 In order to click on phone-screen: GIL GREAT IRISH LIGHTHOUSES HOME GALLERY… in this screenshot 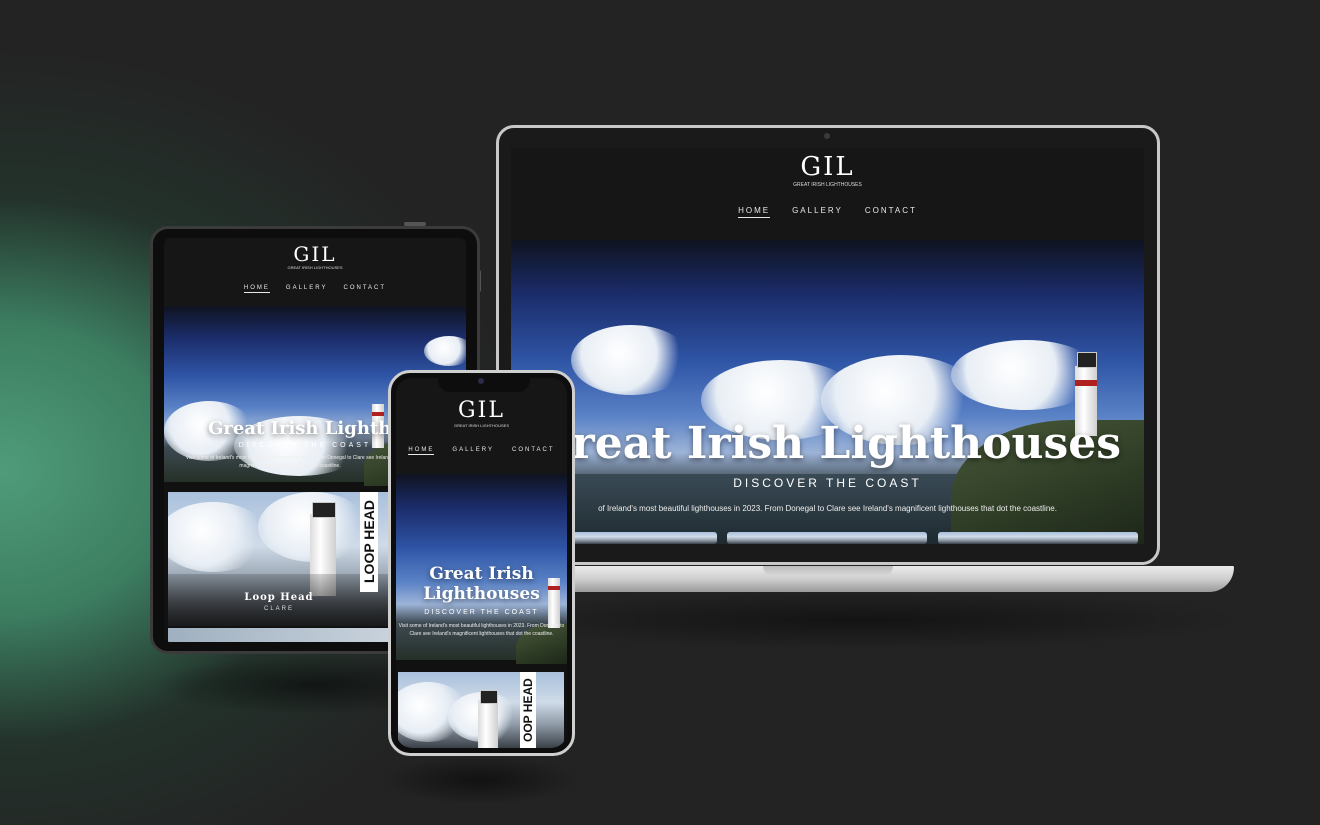, I will do `click(481, 563)`.